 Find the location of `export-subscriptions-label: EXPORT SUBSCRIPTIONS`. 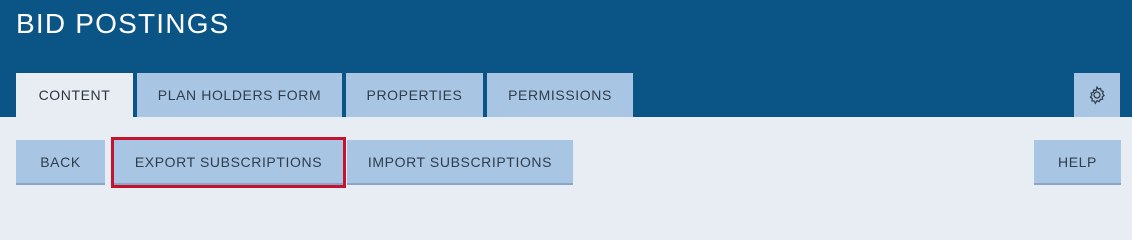

export-subscriptions-label: EXPORT SUBSCRIPTIONS is located at coordinates (228, 161).